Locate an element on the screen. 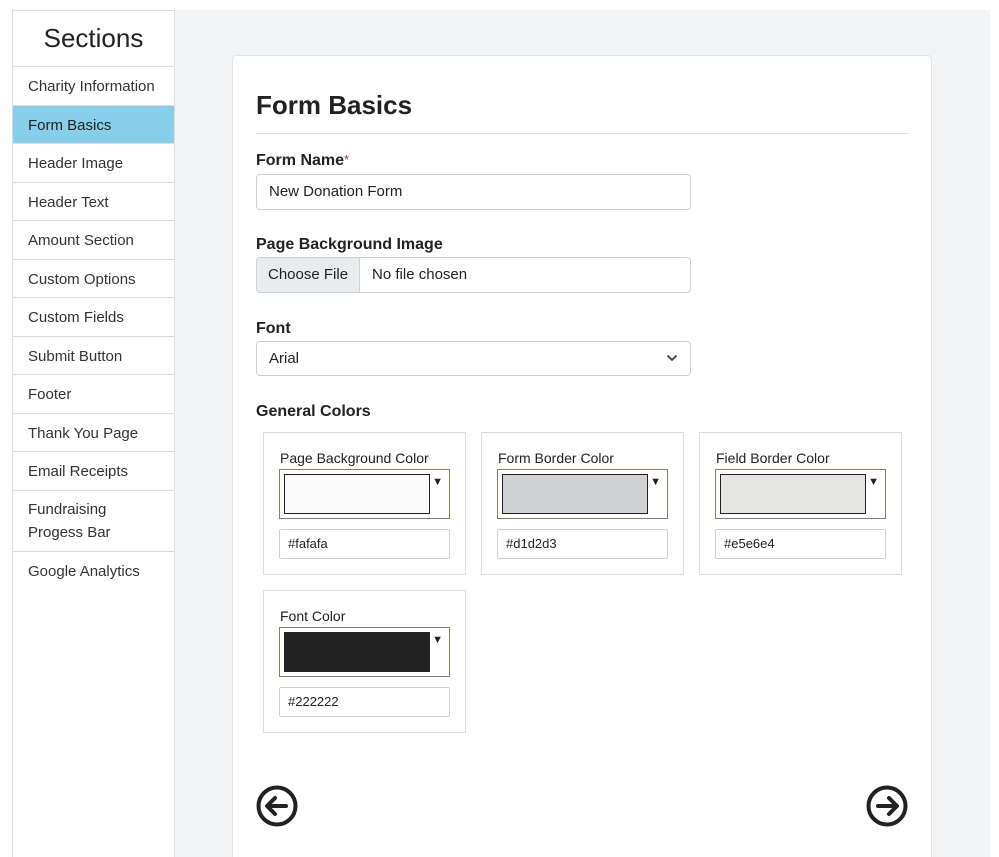 Image resolution: width=999 pixels, height=857 pixels. sidebar-item-fundraising-progress-bar: Fundraising Progess Bar is located at coordinates (93, 521).